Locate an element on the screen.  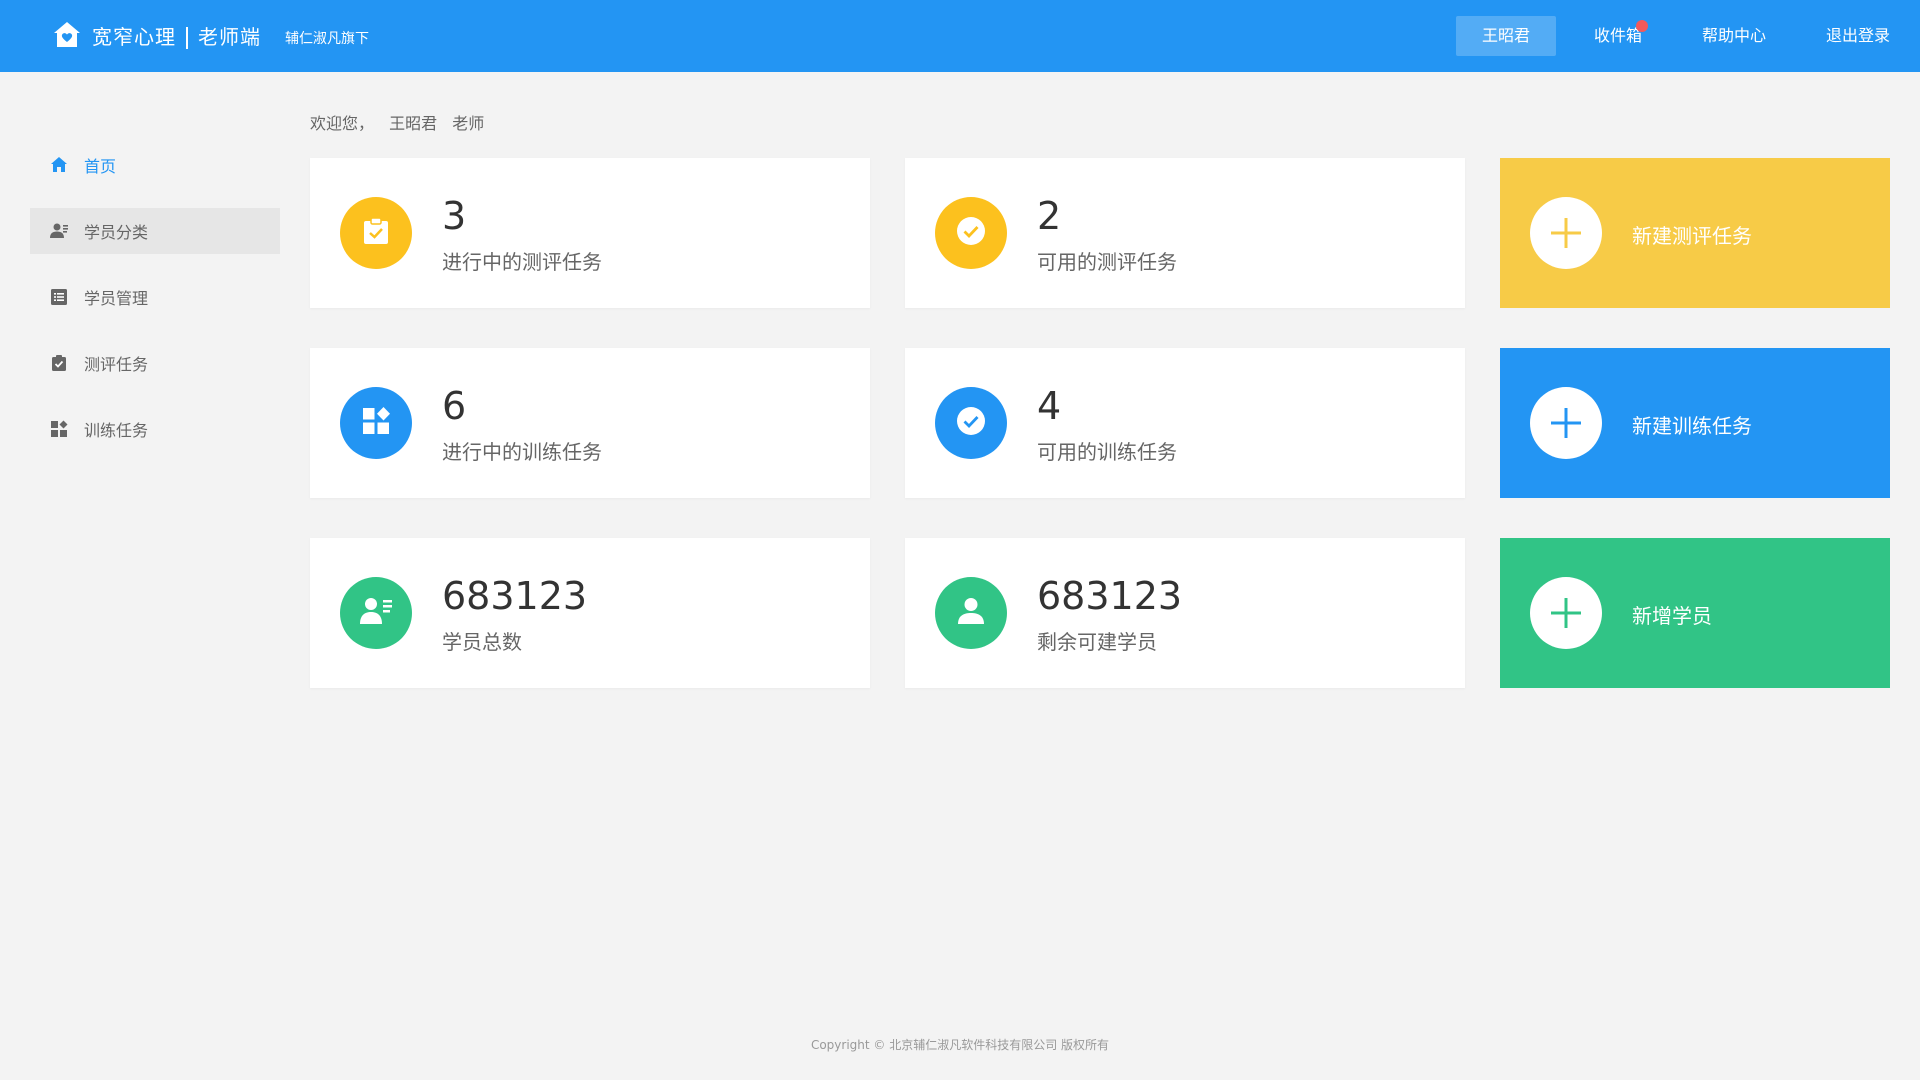
action-label: 新增学员 is located at coordinates (1672, 616).